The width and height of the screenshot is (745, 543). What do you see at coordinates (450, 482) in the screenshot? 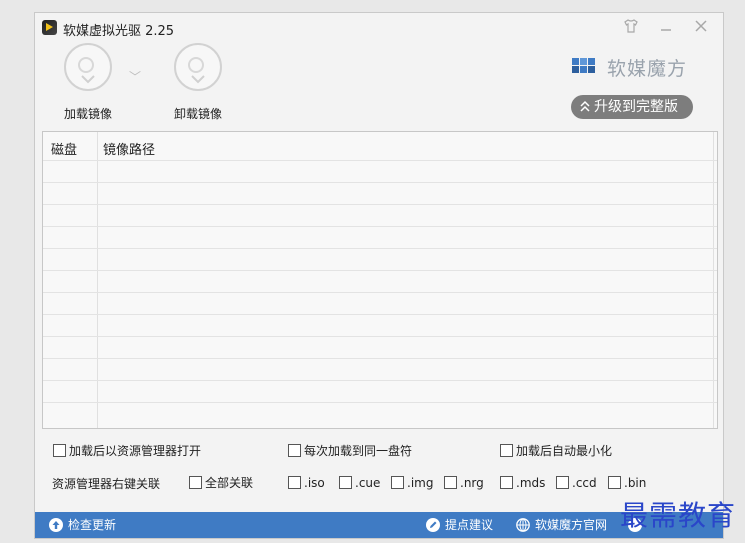
I see `ext-nrg-checkbox` at bounding box center [450, 482].